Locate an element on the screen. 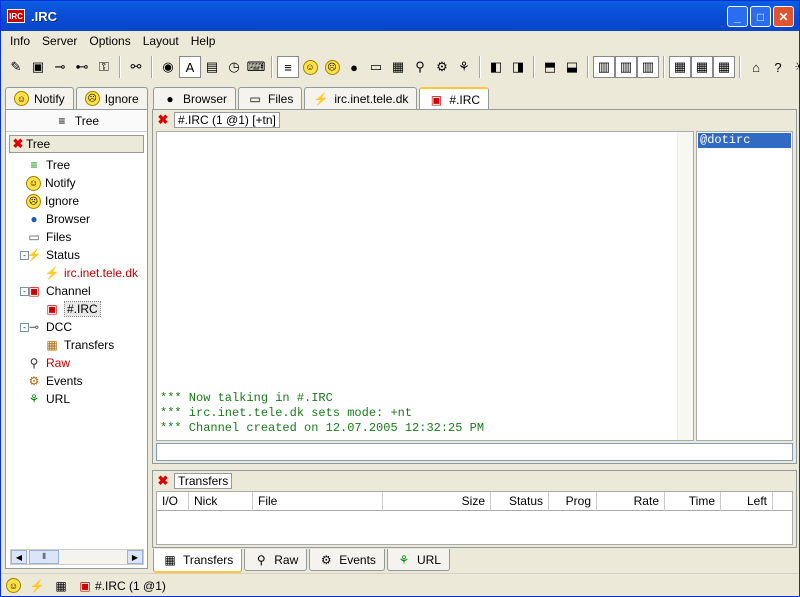  chat-scrollbar is located at coordinates (685, 286).